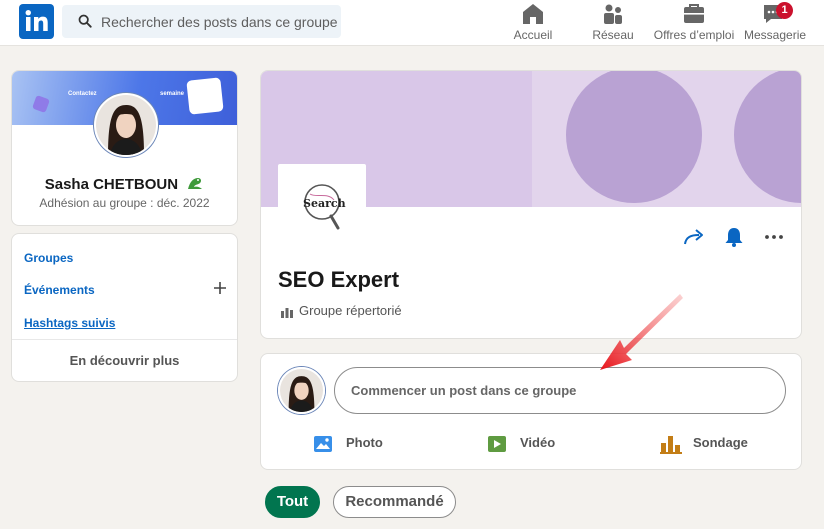 The width and height of the screenshot is (824, 529). Describe the element at coordinates (323, 444) in the screenshot. I see `photo-icon` at that location.